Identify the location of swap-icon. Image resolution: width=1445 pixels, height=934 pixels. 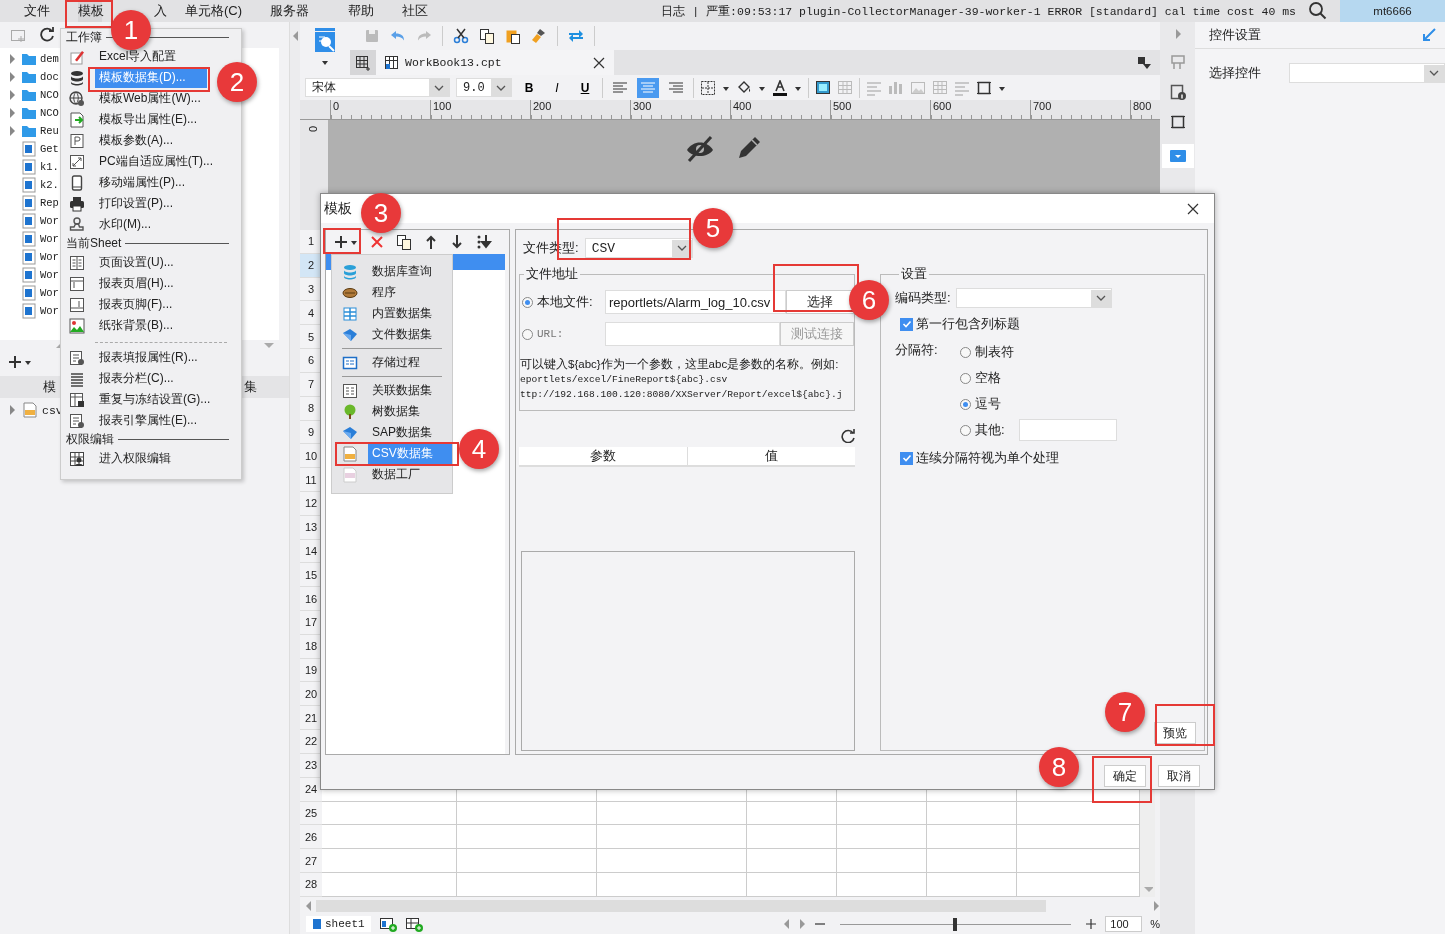
(576, 36).